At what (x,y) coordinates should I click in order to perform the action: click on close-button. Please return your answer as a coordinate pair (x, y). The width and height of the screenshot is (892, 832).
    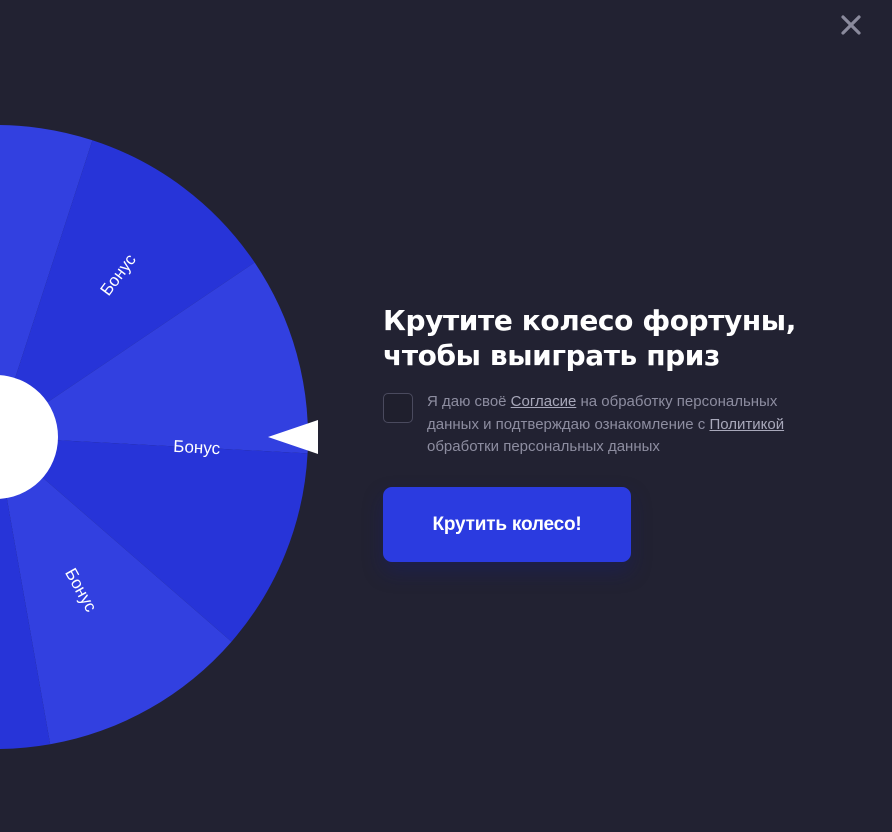
    Looking at the image, I should click on (851, 25).